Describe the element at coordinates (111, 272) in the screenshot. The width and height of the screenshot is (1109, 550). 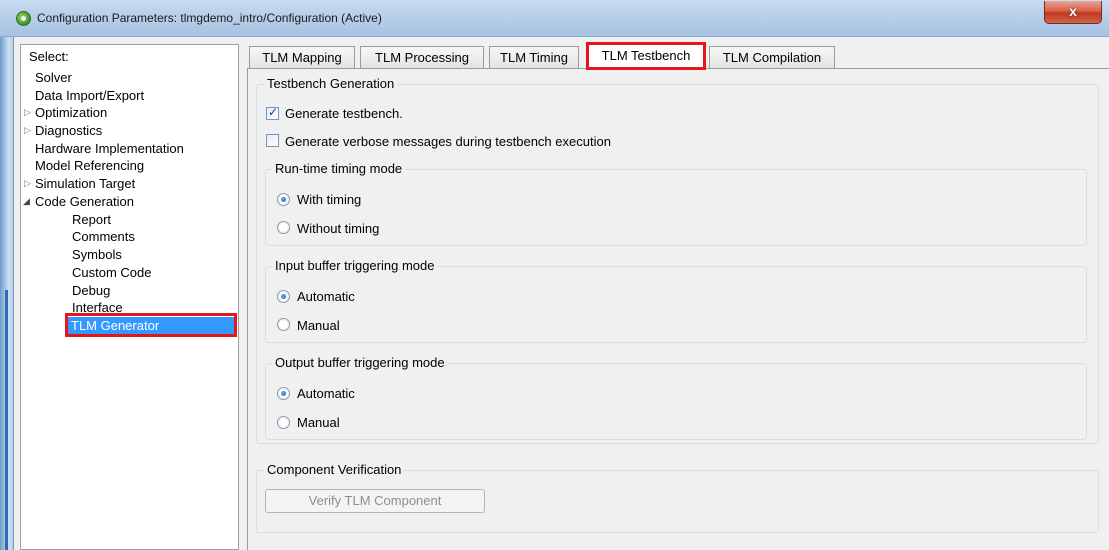
I see `tree-item-custom-code: Custom Code` at that location.